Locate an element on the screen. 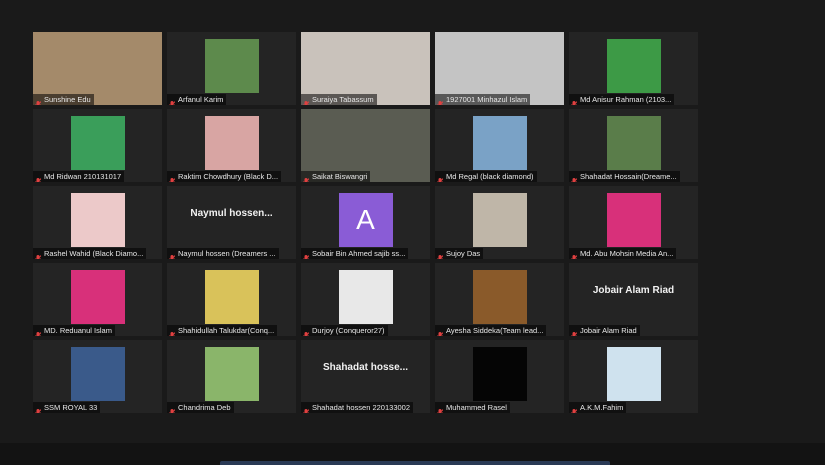 Image resolution: width=825 pixels, height=465 pixels. name-label: Sujoy Das is located at coordinates (459, 253).